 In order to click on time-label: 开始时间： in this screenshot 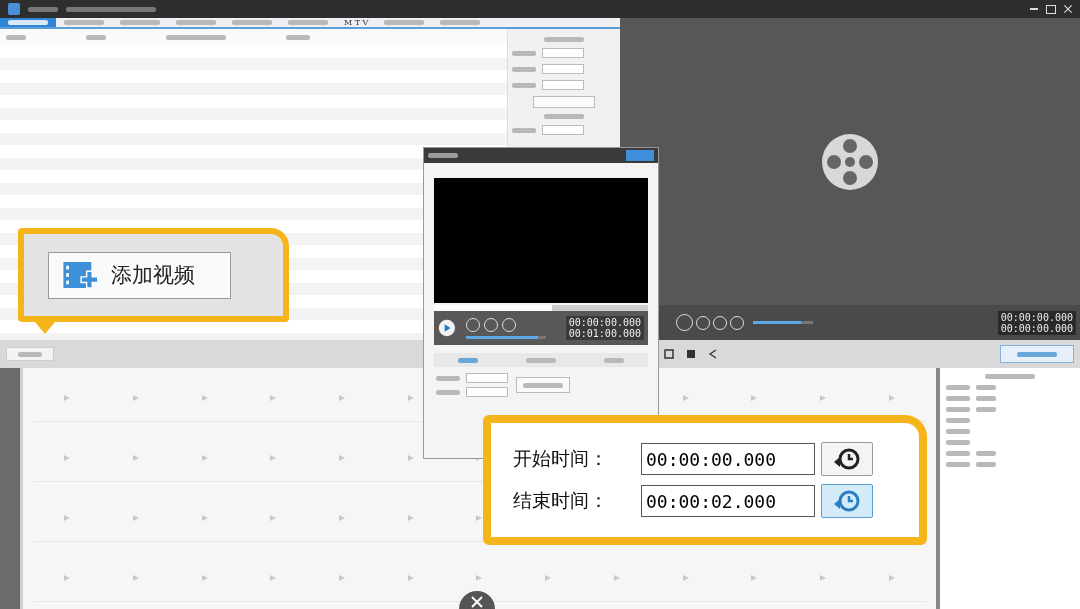, I will do `click(561, 458)`.